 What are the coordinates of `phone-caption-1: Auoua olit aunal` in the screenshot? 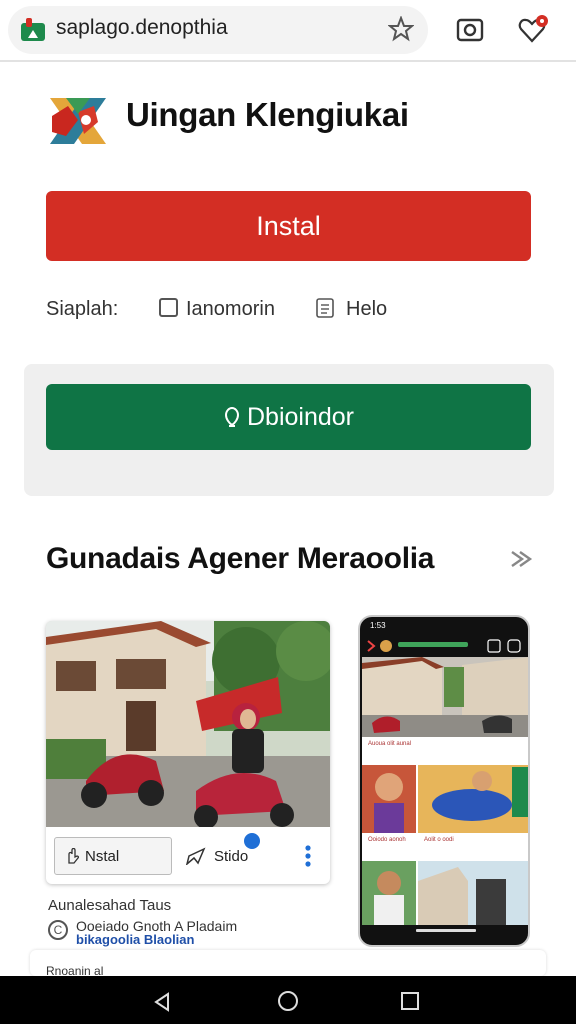 It's located at (390, 744).